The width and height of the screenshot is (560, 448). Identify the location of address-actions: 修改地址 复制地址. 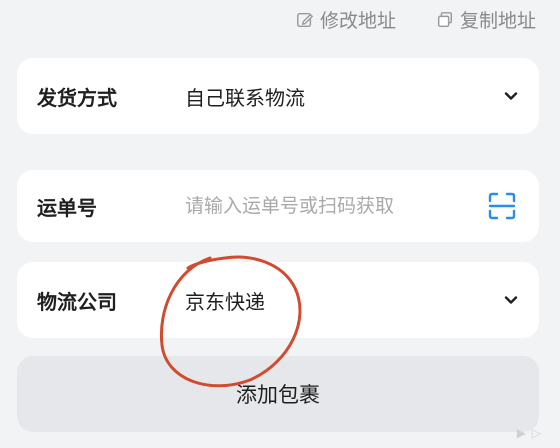
(416, 19).